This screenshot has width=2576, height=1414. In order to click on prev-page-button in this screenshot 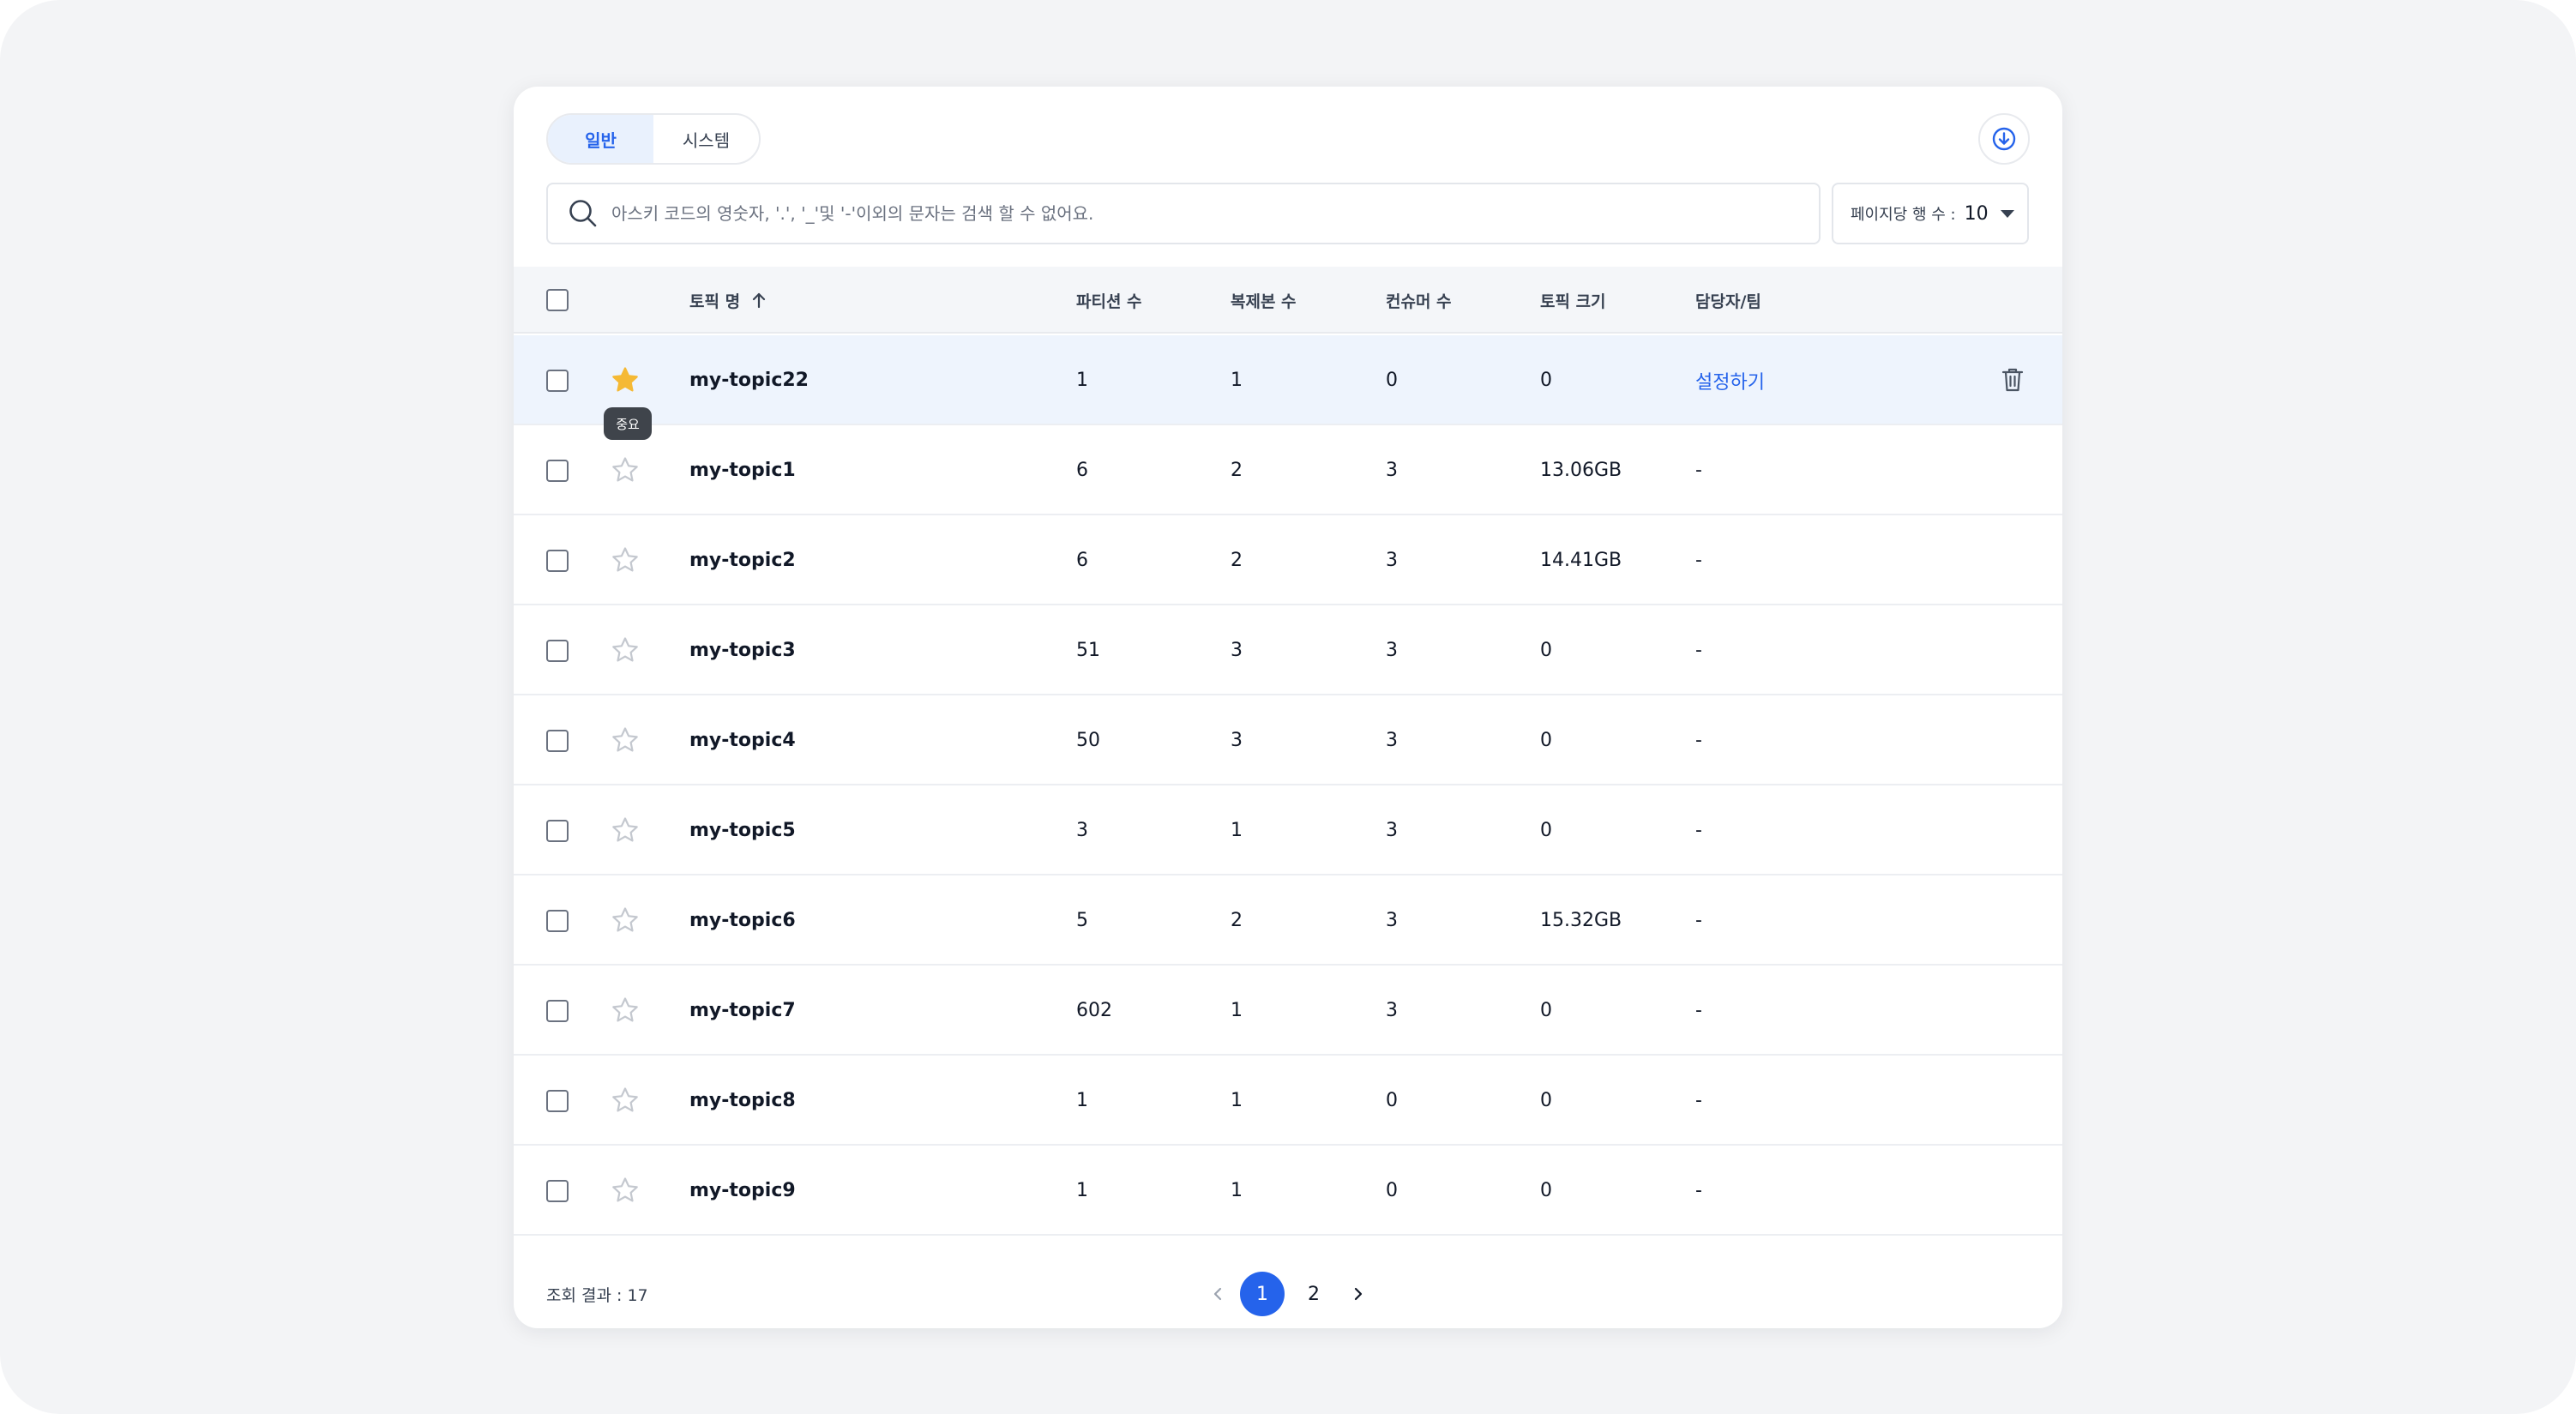, I will do `click(1217, 1294)`.